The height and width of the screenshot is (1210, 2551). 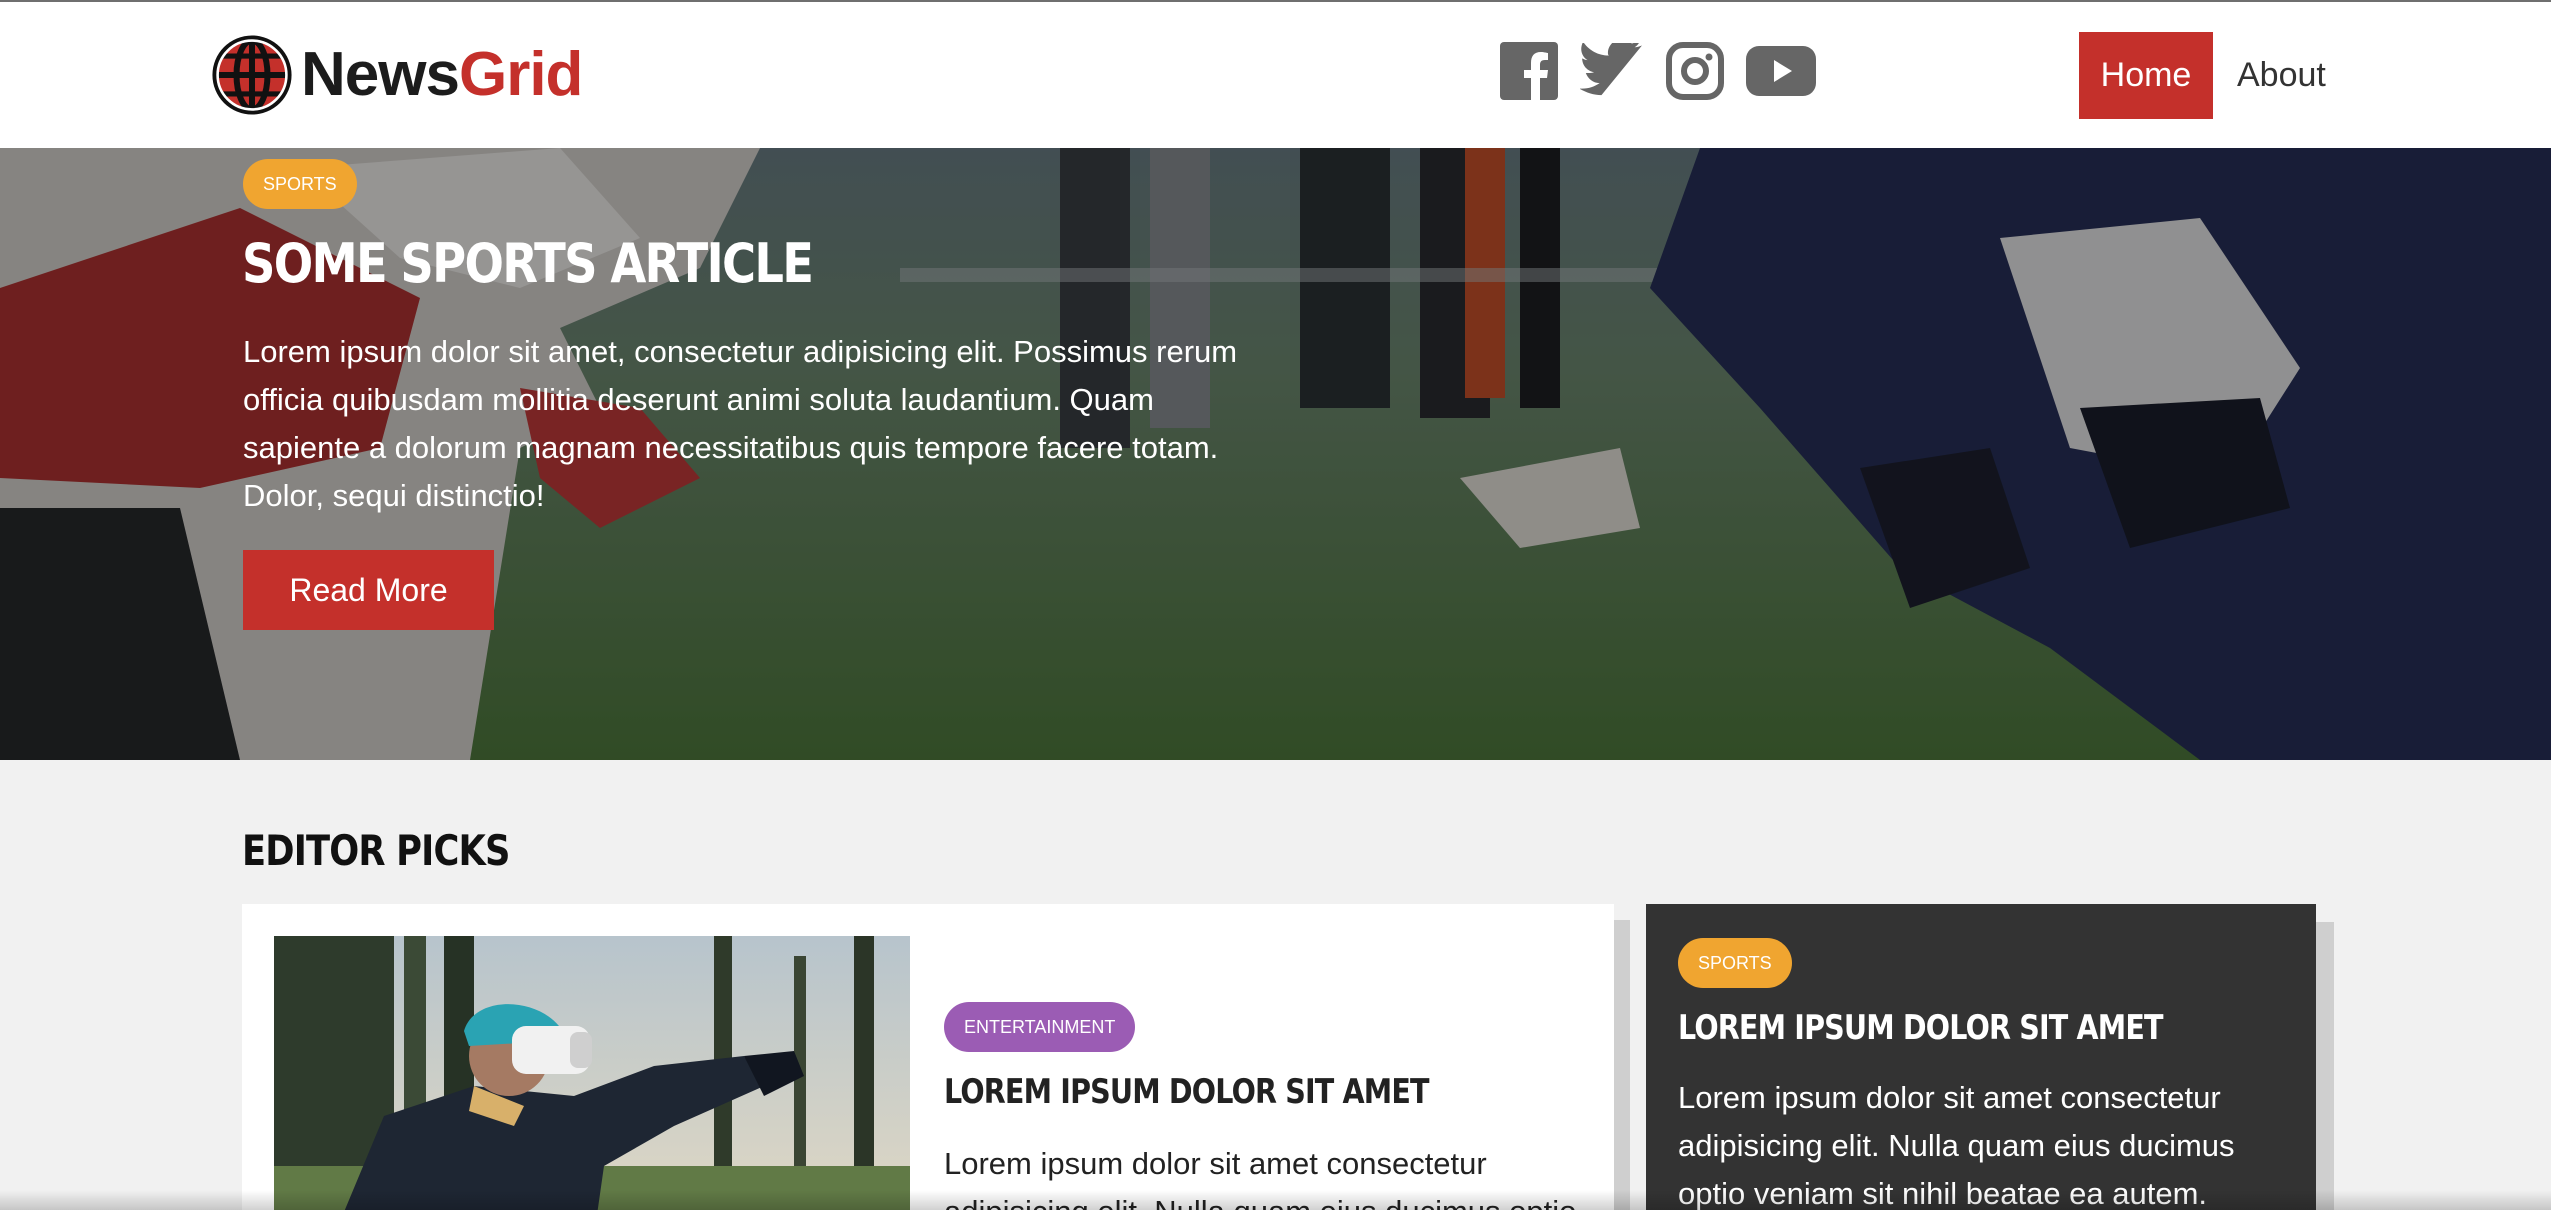 I want to click on logo-text-news: News, so click(x=380, y=74).